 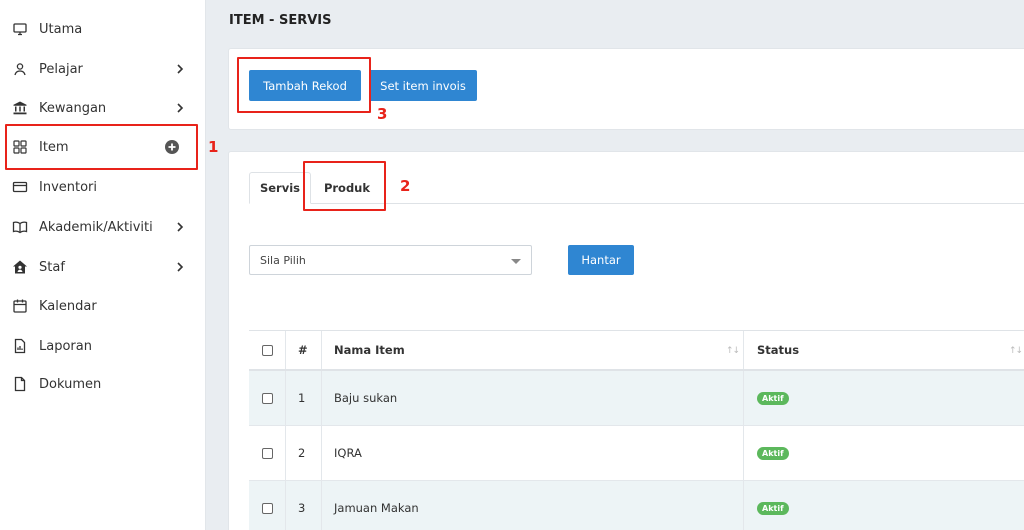 I want to click on select-all-checkbox, so click(x=267, y=350).